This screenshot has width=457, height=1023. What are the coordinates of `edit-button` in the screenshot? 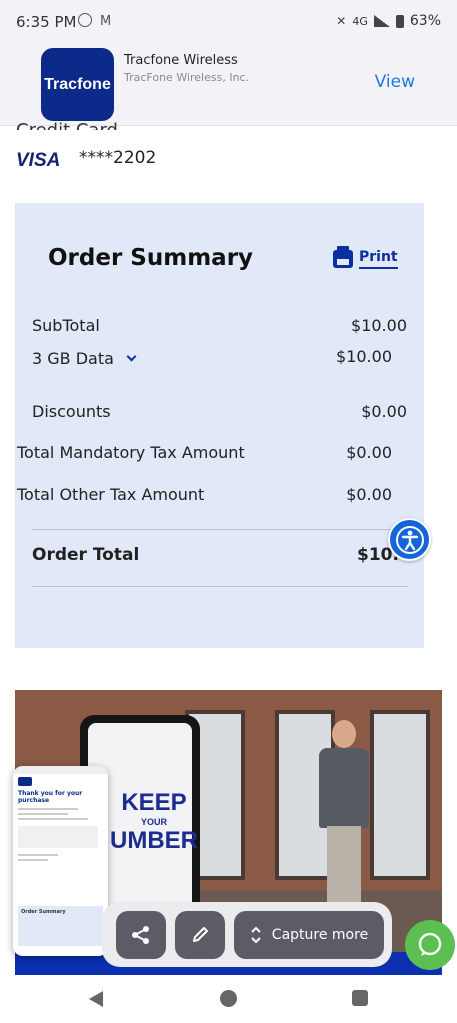 It's located at (200, 935).